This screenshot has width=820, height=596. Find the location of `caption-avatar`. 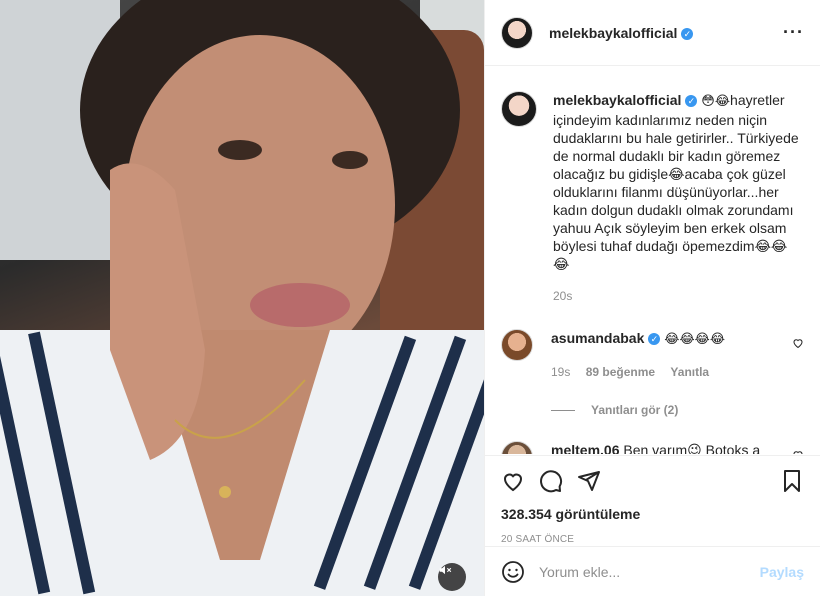

caption-avatar is located at coordinates (519, 109).